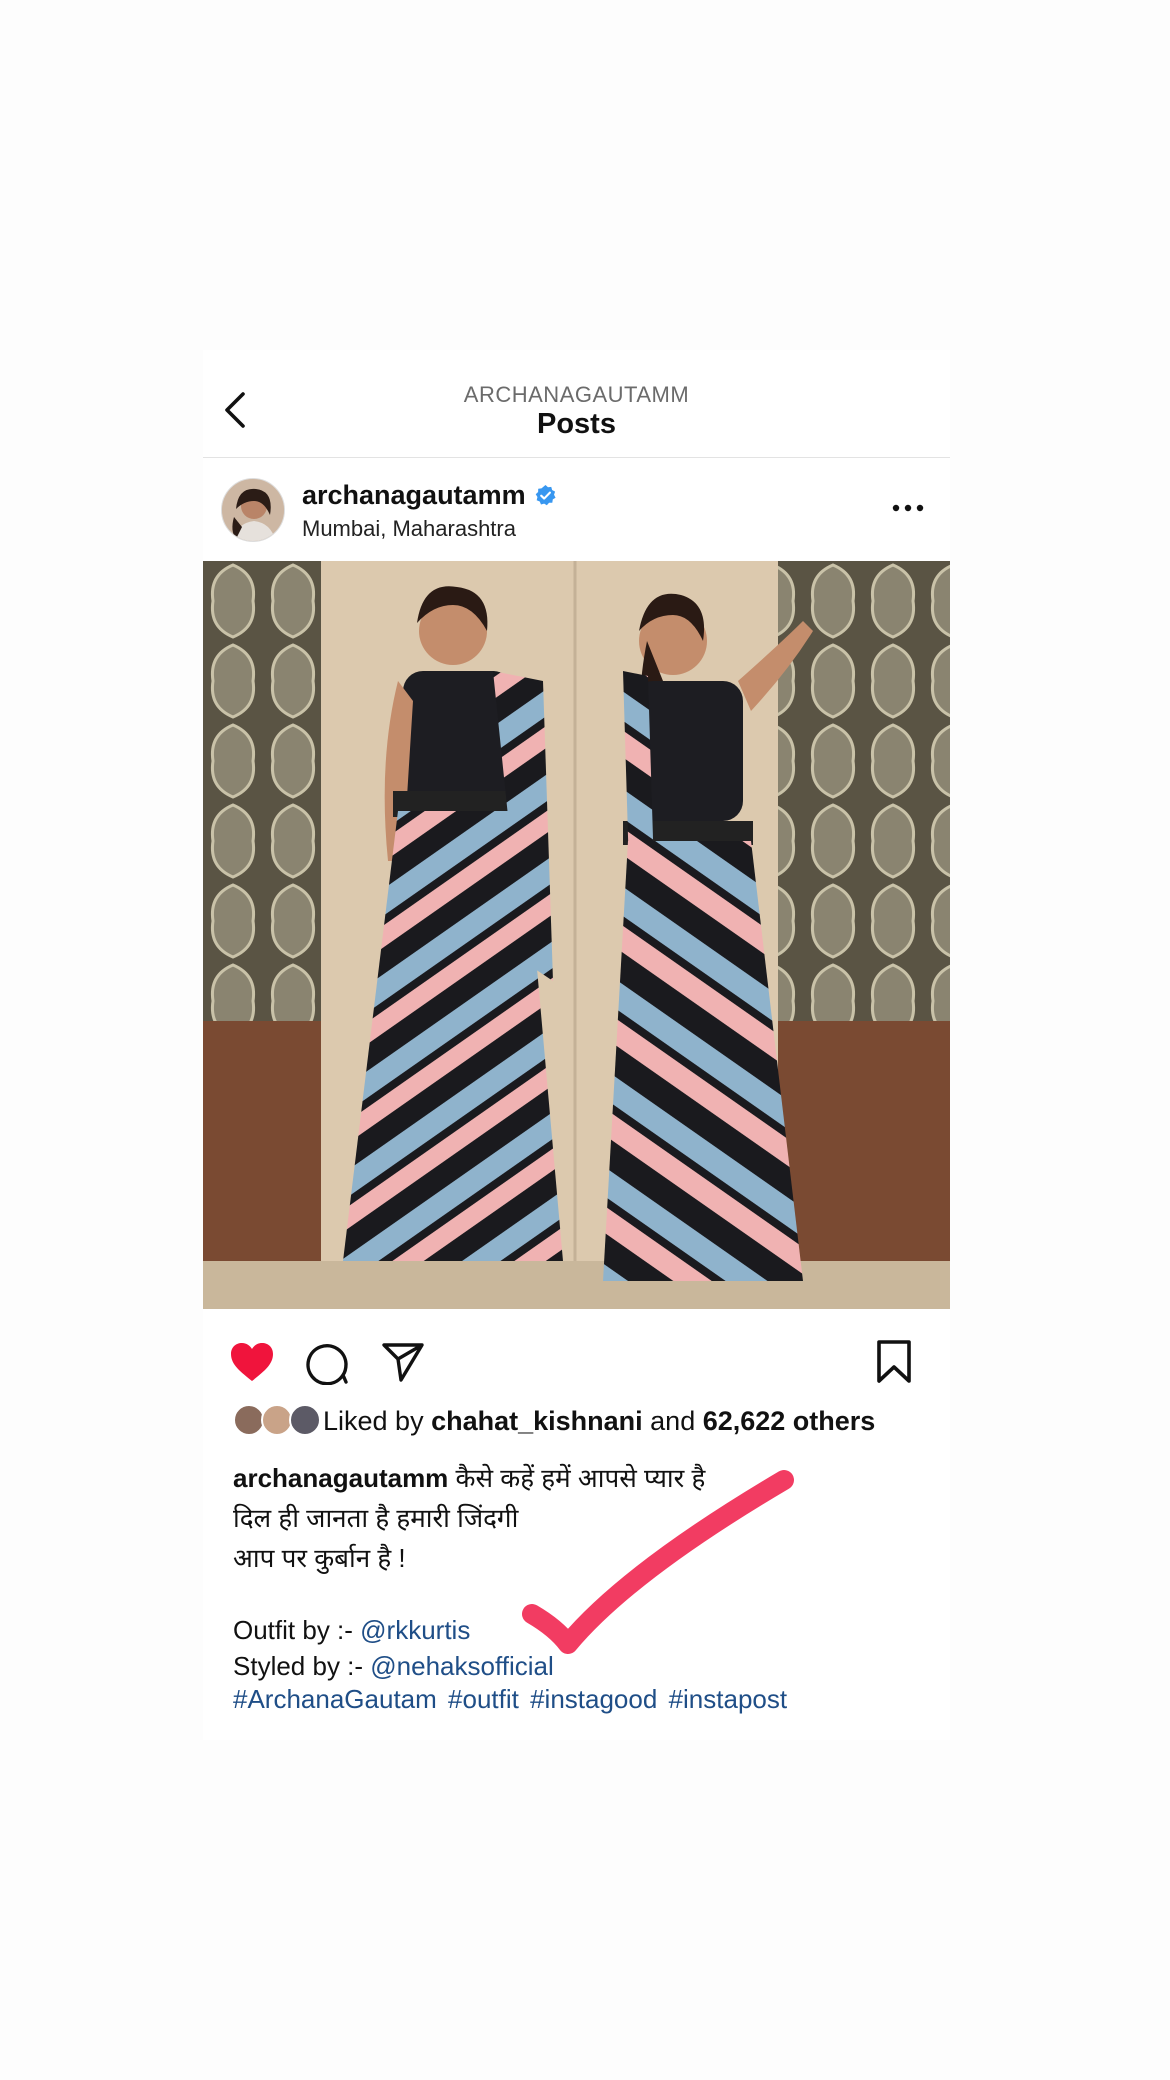 The image size is (1170, 2080). Describe the element at coordinates (789, 1421) in the screenshot. I see `likes-count: 62,622 others` at that location.